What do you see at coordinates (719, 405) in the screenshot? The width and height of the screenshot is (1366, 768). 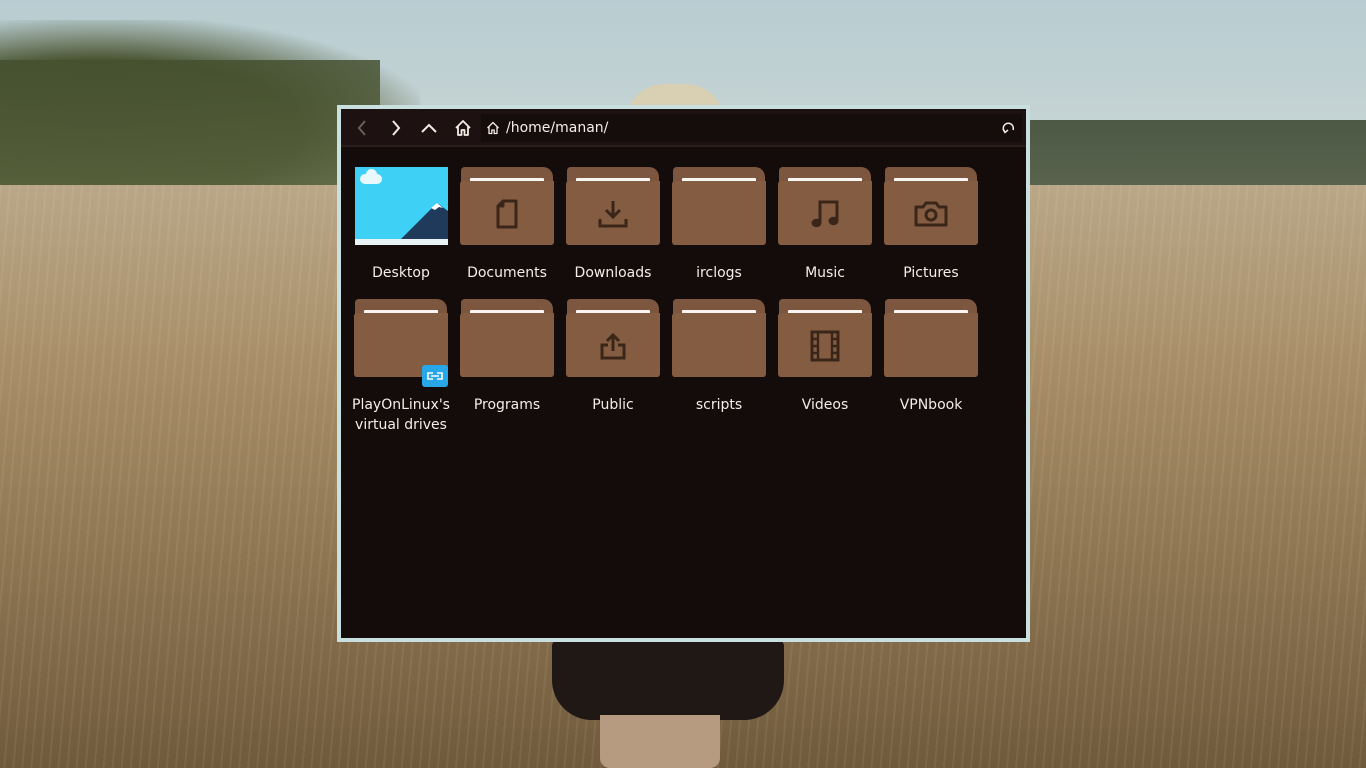 I see `file-item-label: scripts` at bounding box center [719, 405].